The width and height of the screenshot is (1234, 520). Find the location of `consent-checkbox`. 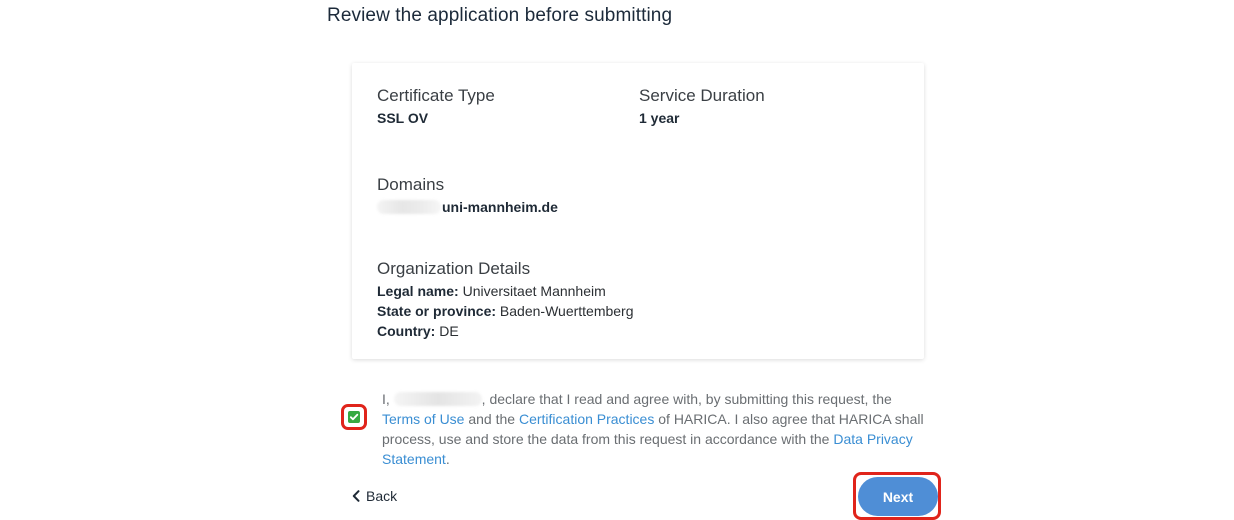

consent-checkbox is located at coordinates (354, 417).